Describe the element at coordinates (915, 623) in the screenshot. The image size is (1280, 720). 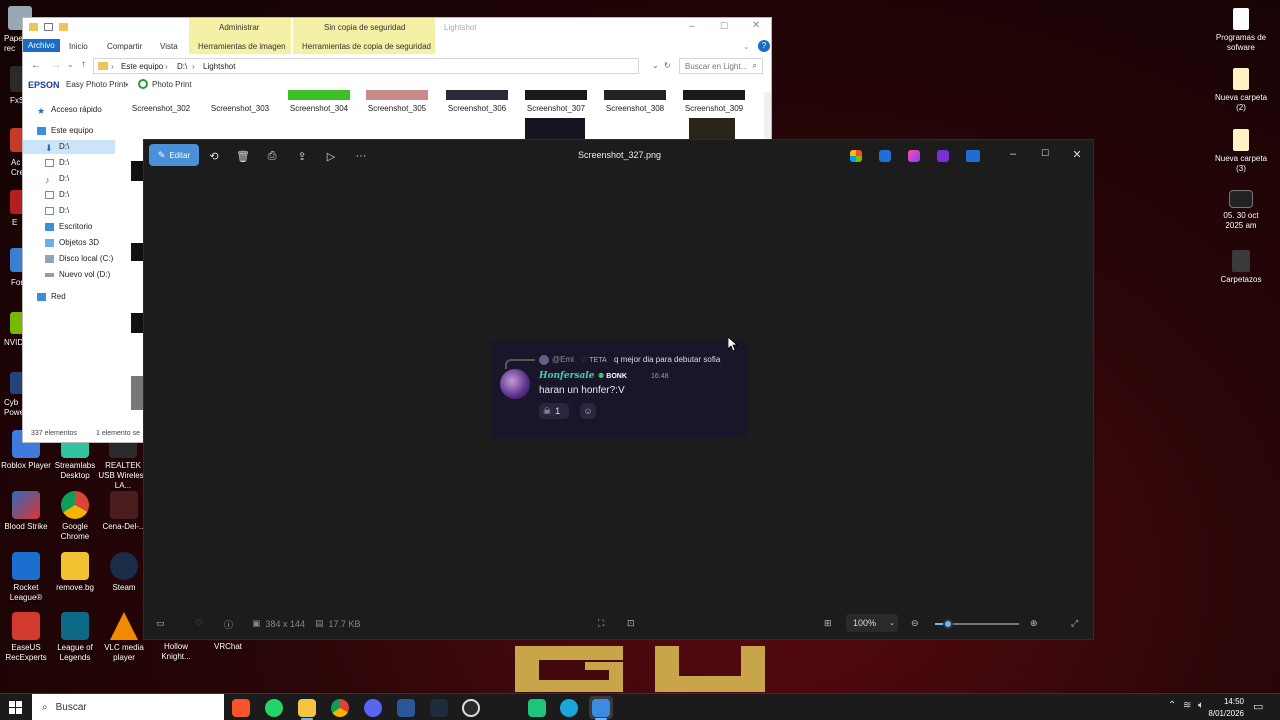
I see `zoom-out-button: ⊖` at that location.